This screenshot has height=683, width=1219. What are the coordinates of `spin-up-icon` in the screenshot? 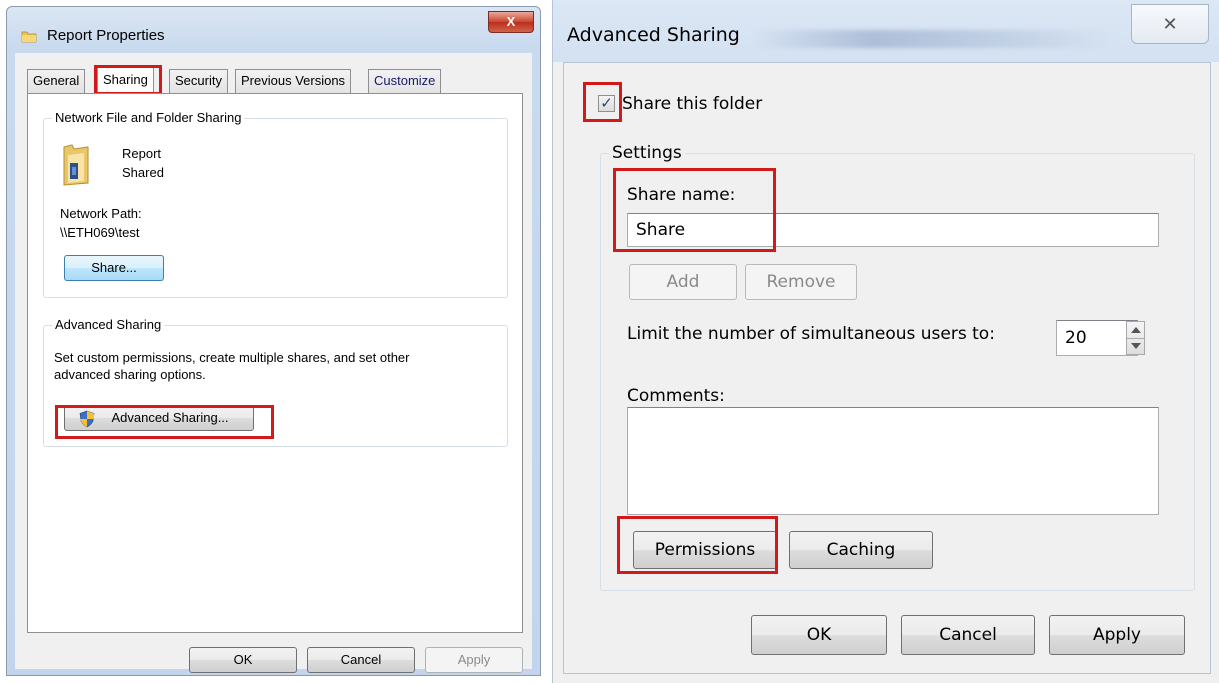 It's located at (1136, 330).